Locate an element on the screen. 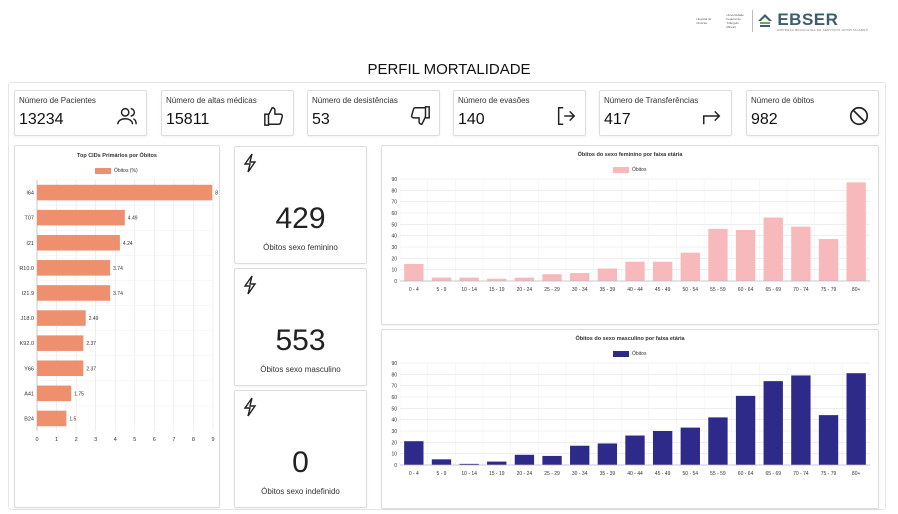 The width and height of the screenshot is (898, 514). kpi-value: 53 is located at coordinates (321, 119).